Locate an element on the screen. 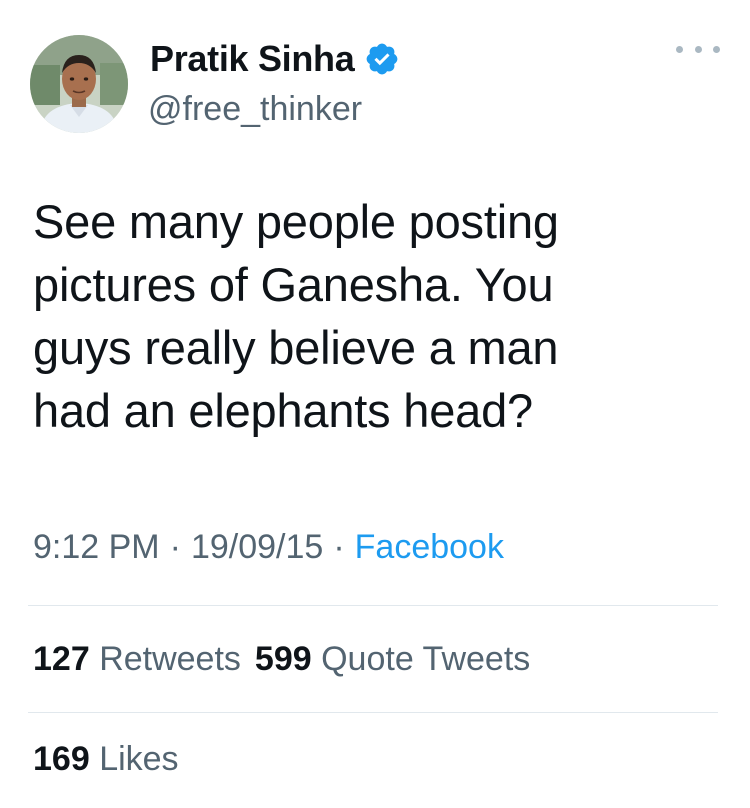  author-handle: @free_thinker is located at coordinates (255, 109).